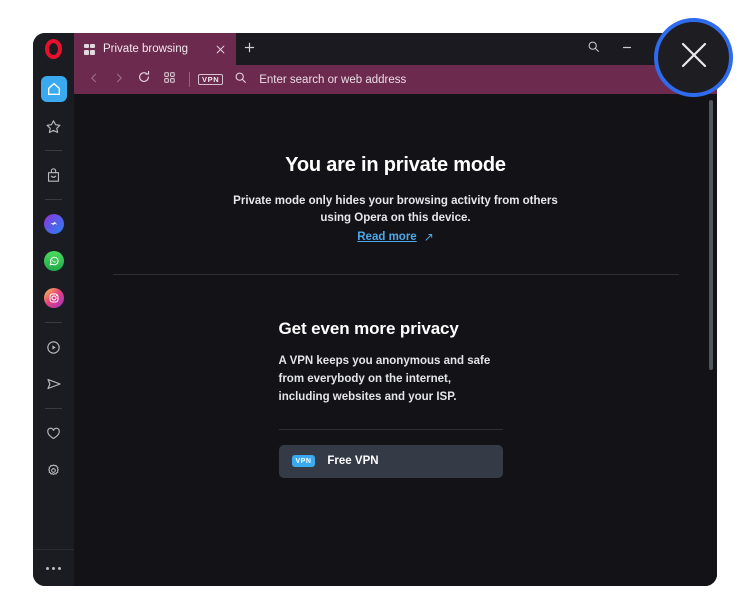  What do you see at coordinates (211, 79) in the screenshot?
I see `vpn-badge: VPN` at bounding box center [211, 79].